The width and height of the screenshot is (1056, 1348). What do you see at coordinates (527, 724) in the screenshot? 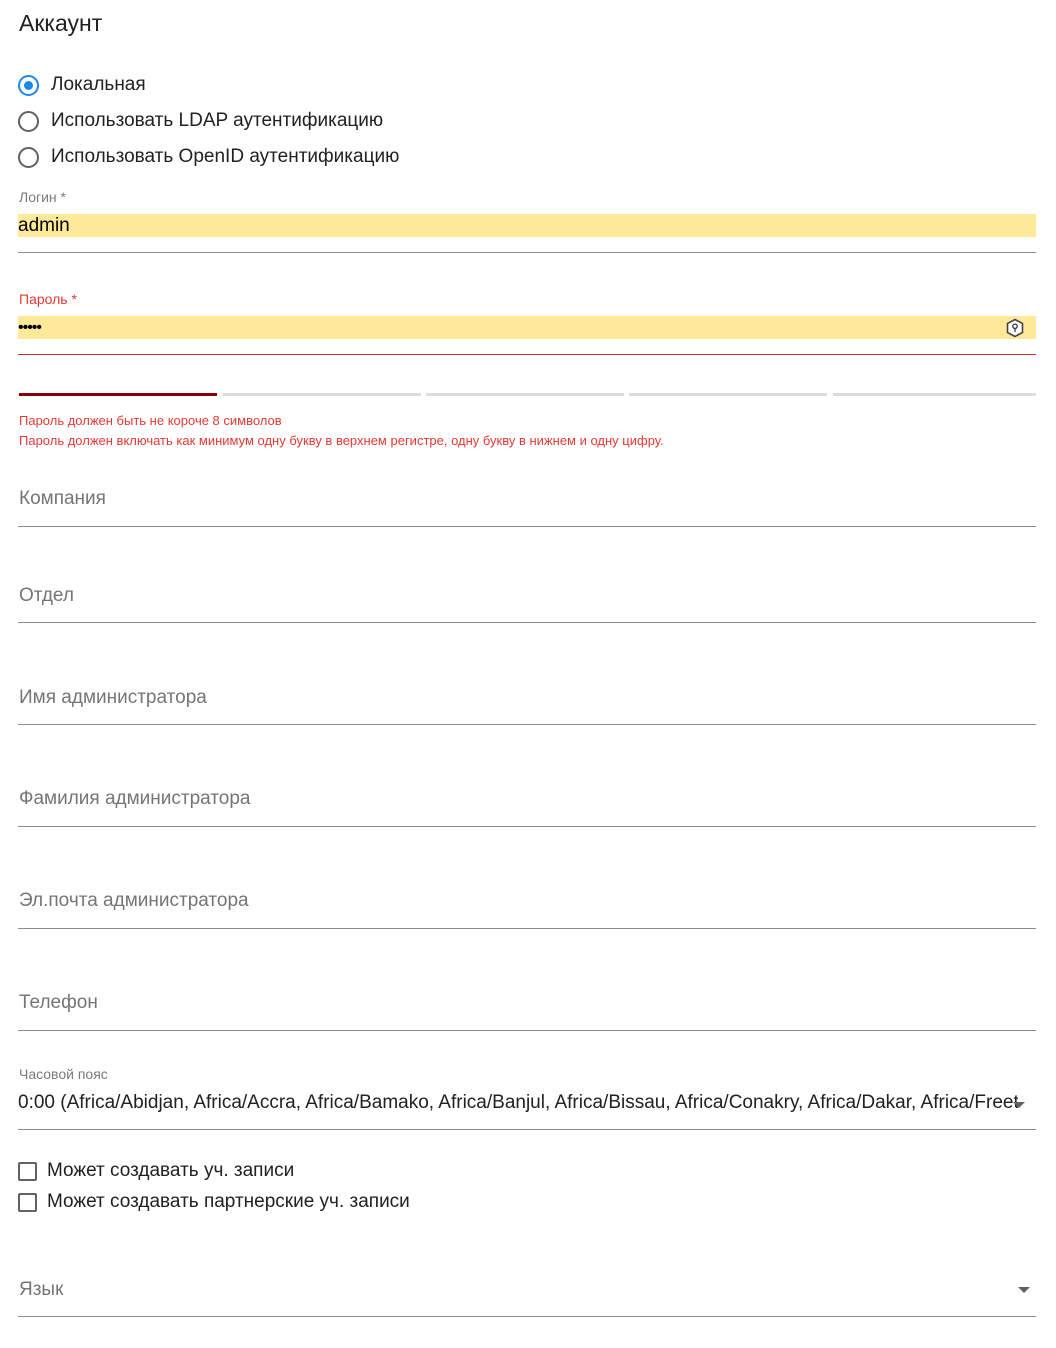
I see `admin-first-name-underline` at bounding box center [527, 724].